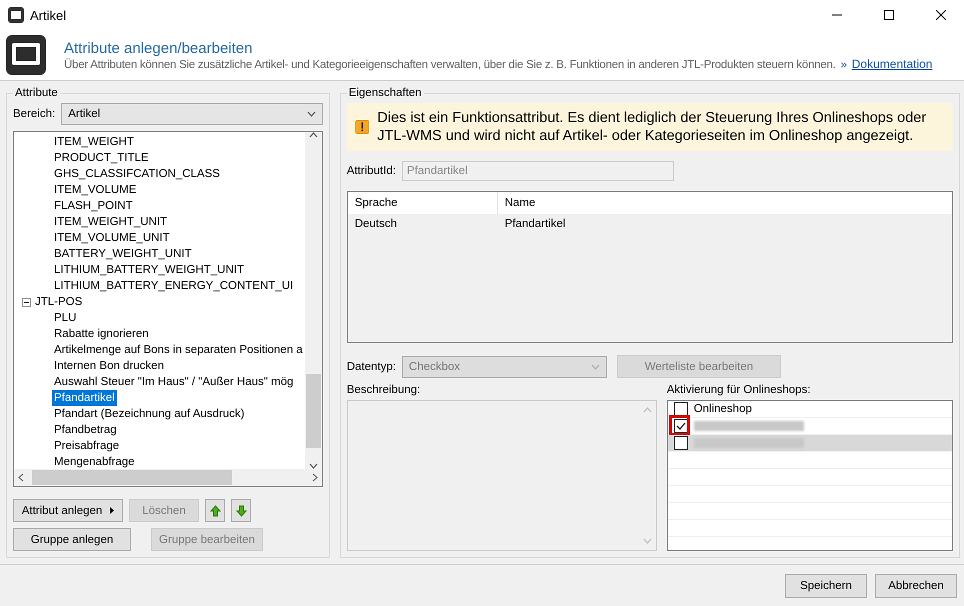  I want to click on maximize-icon, so click(889, 15).